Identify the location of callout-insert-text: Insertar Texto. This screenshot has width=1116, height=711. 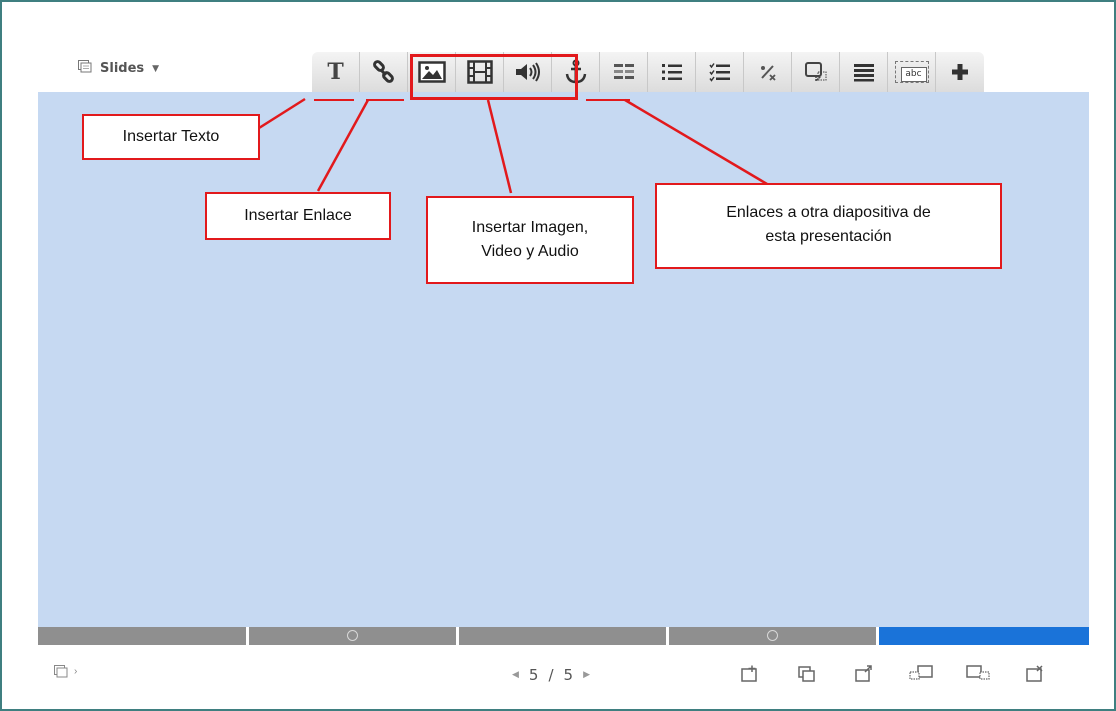
(171, 137).